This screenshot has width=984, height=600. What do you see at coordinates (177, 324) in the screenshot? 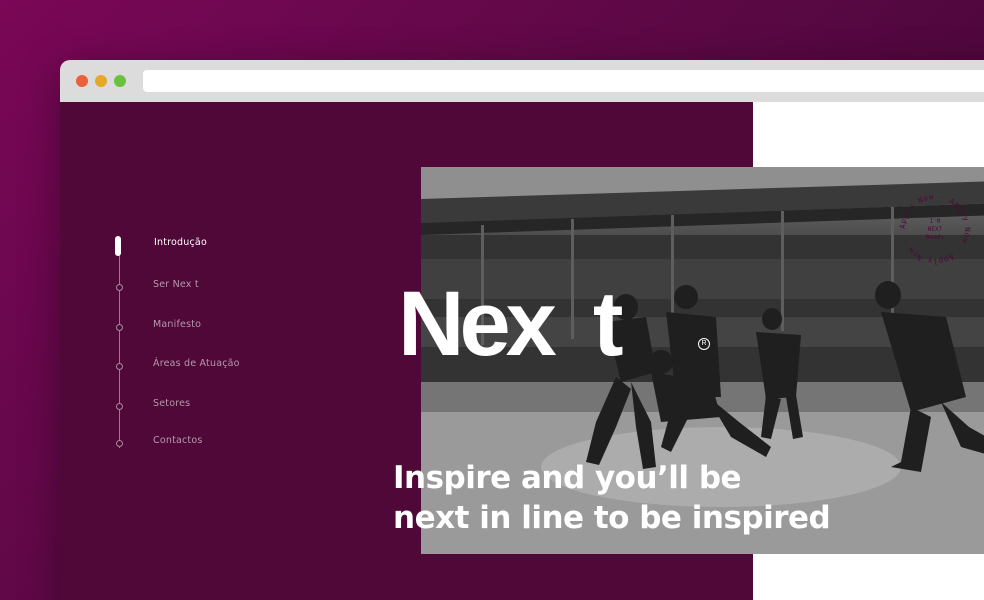
I see `nav-item-label: Manifesto` at bounding box center [177, 324].